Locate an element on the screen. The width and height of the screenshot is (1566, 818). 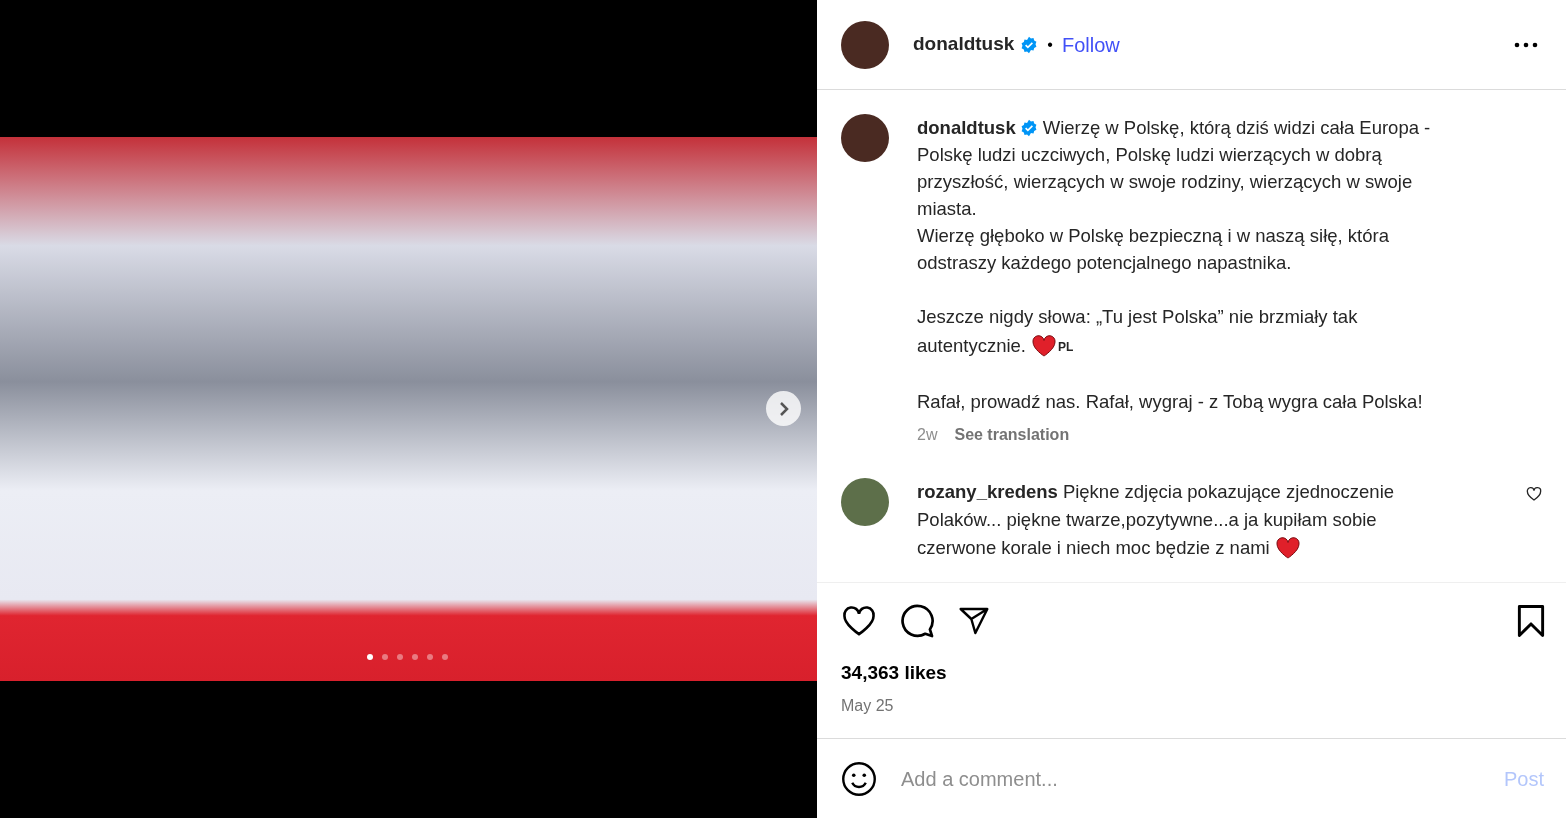
more-options-icon is located at coordinates (1526, 44).